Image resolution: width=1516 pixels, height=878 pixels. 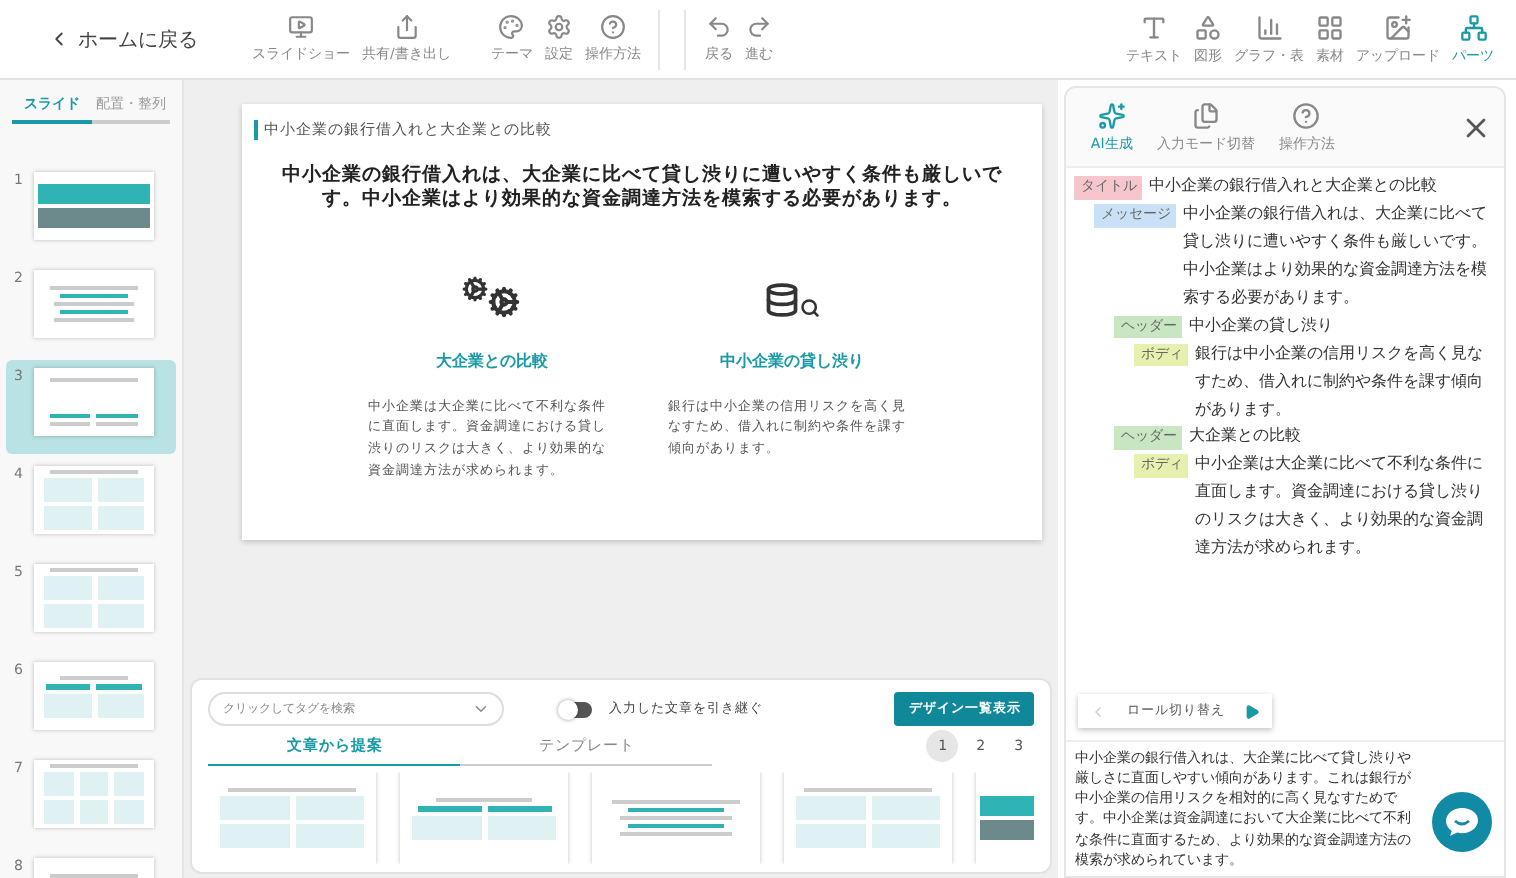 What do you see at coordinates (1292, 186) in the screenshot?
I see `outline-text: 中小企業の銀行借入れと大企業との比較` at bounding box center [1292, 186].